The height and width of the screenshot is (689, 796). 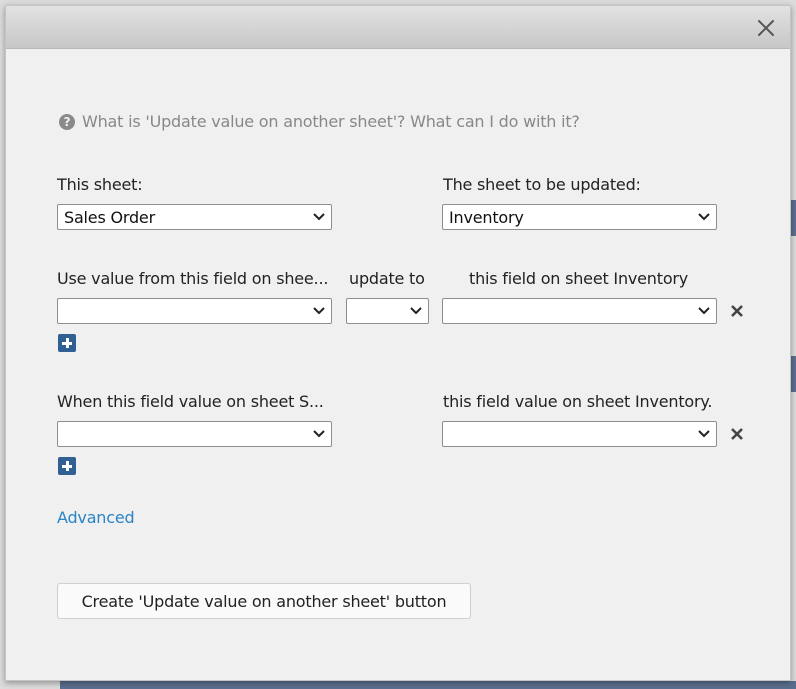 What do you see at coordinates (737, 311) in the screenshot?
I see `remove-mapping-icon` at bounding box center [737, 311].